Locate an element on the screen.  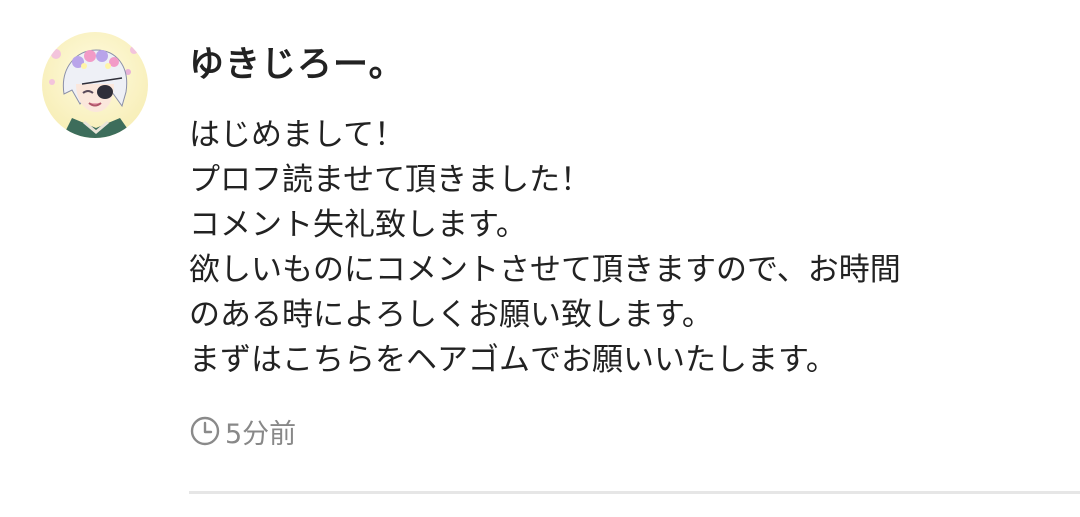
username: ゆきじろー。 is located at coordinates (297, 65).